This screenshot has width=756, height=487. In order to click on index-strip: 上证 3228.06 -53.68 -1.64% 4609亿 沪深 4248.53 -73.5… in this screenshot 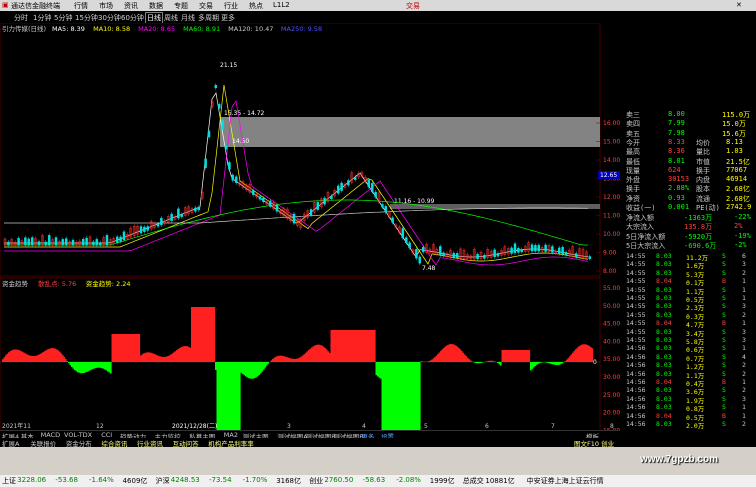, I will do `click(378, 481)`.